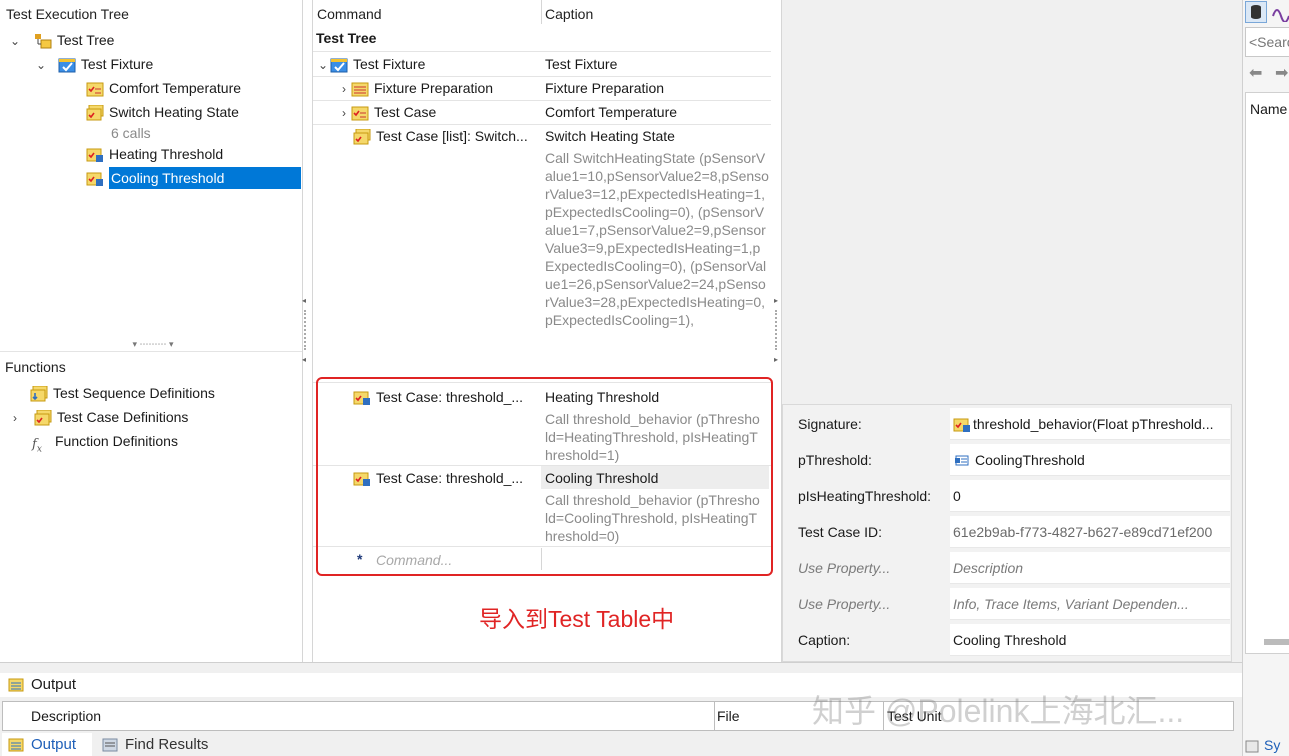  Describe the element at coordinates (1255, 73) in the screenshot. I see `back-arrow-icon: ⬅` at that location.